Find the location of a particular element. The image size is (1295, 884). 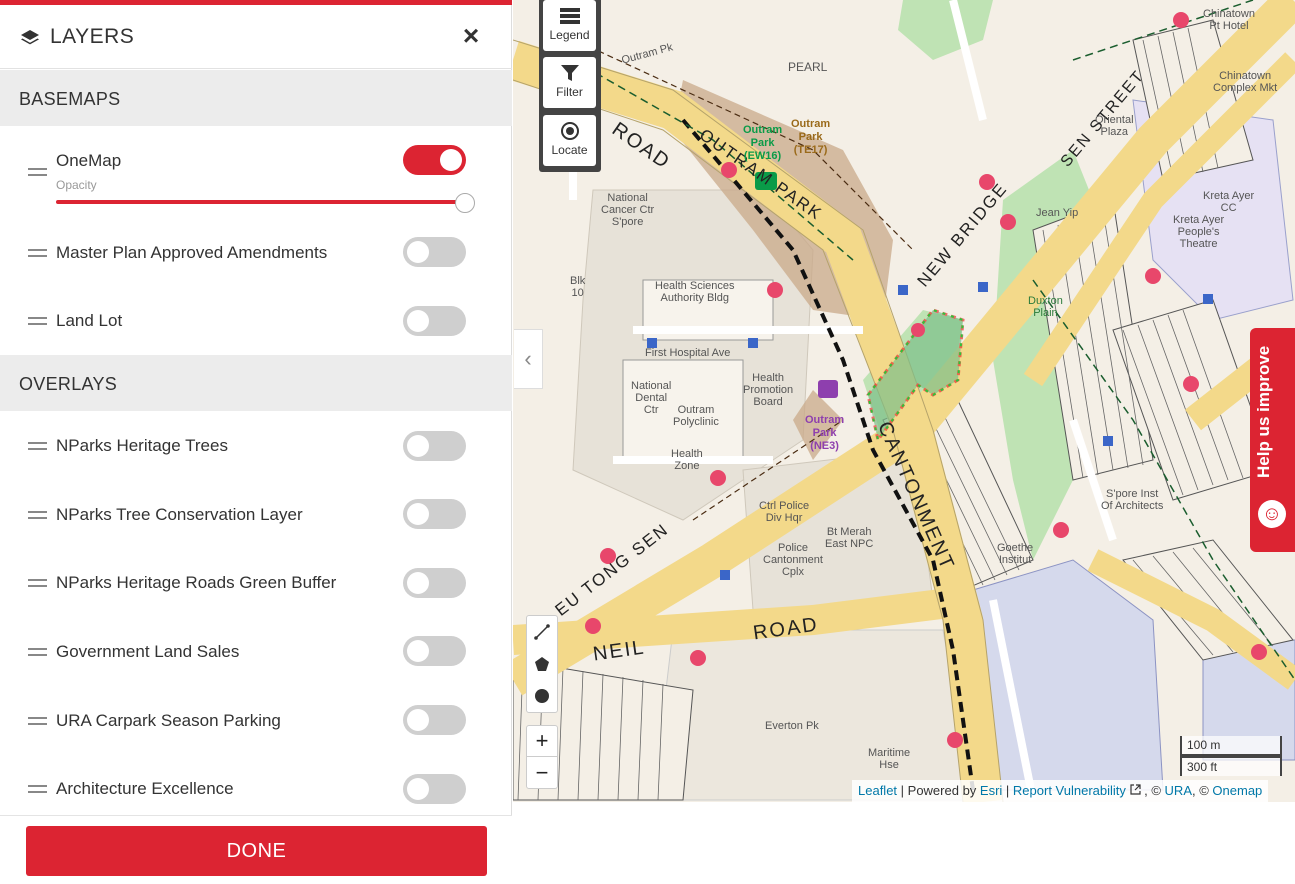

legend-icon is located at coordinates (569, 16).